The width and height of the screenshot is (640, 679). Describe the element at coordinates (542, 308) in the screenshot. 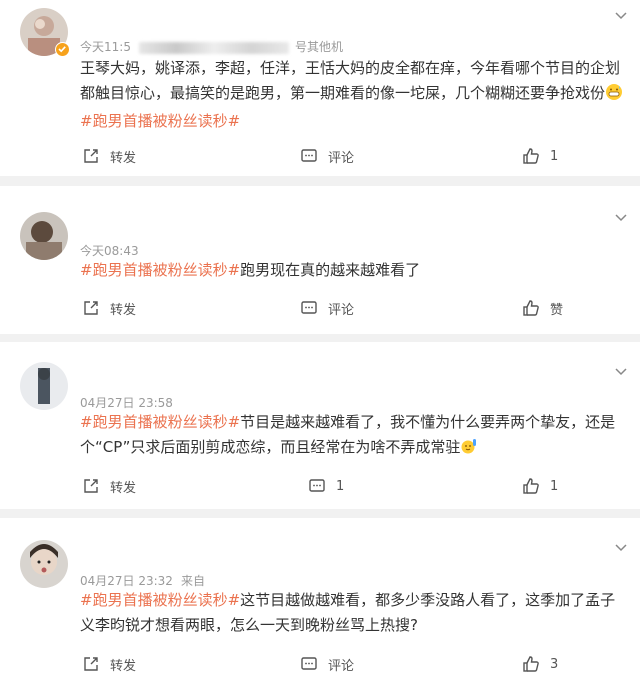

I see `like-button: 赞` at that location.